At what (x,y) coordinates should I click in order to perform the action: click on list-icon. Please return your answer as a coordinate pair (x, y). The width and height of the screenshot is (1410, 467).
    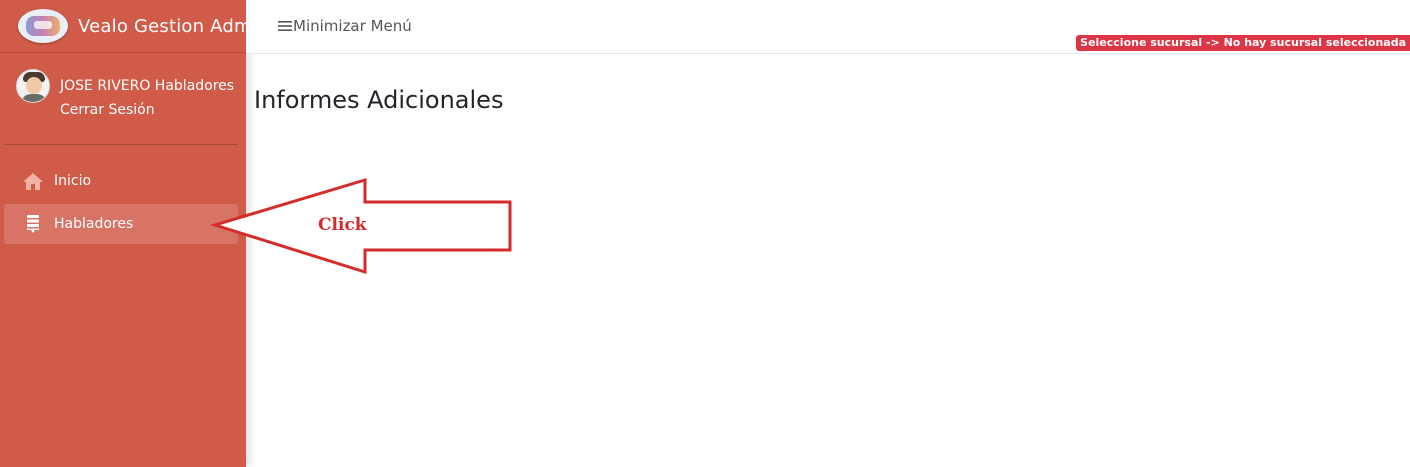
    Looking at the image, I should click on (33, 224).